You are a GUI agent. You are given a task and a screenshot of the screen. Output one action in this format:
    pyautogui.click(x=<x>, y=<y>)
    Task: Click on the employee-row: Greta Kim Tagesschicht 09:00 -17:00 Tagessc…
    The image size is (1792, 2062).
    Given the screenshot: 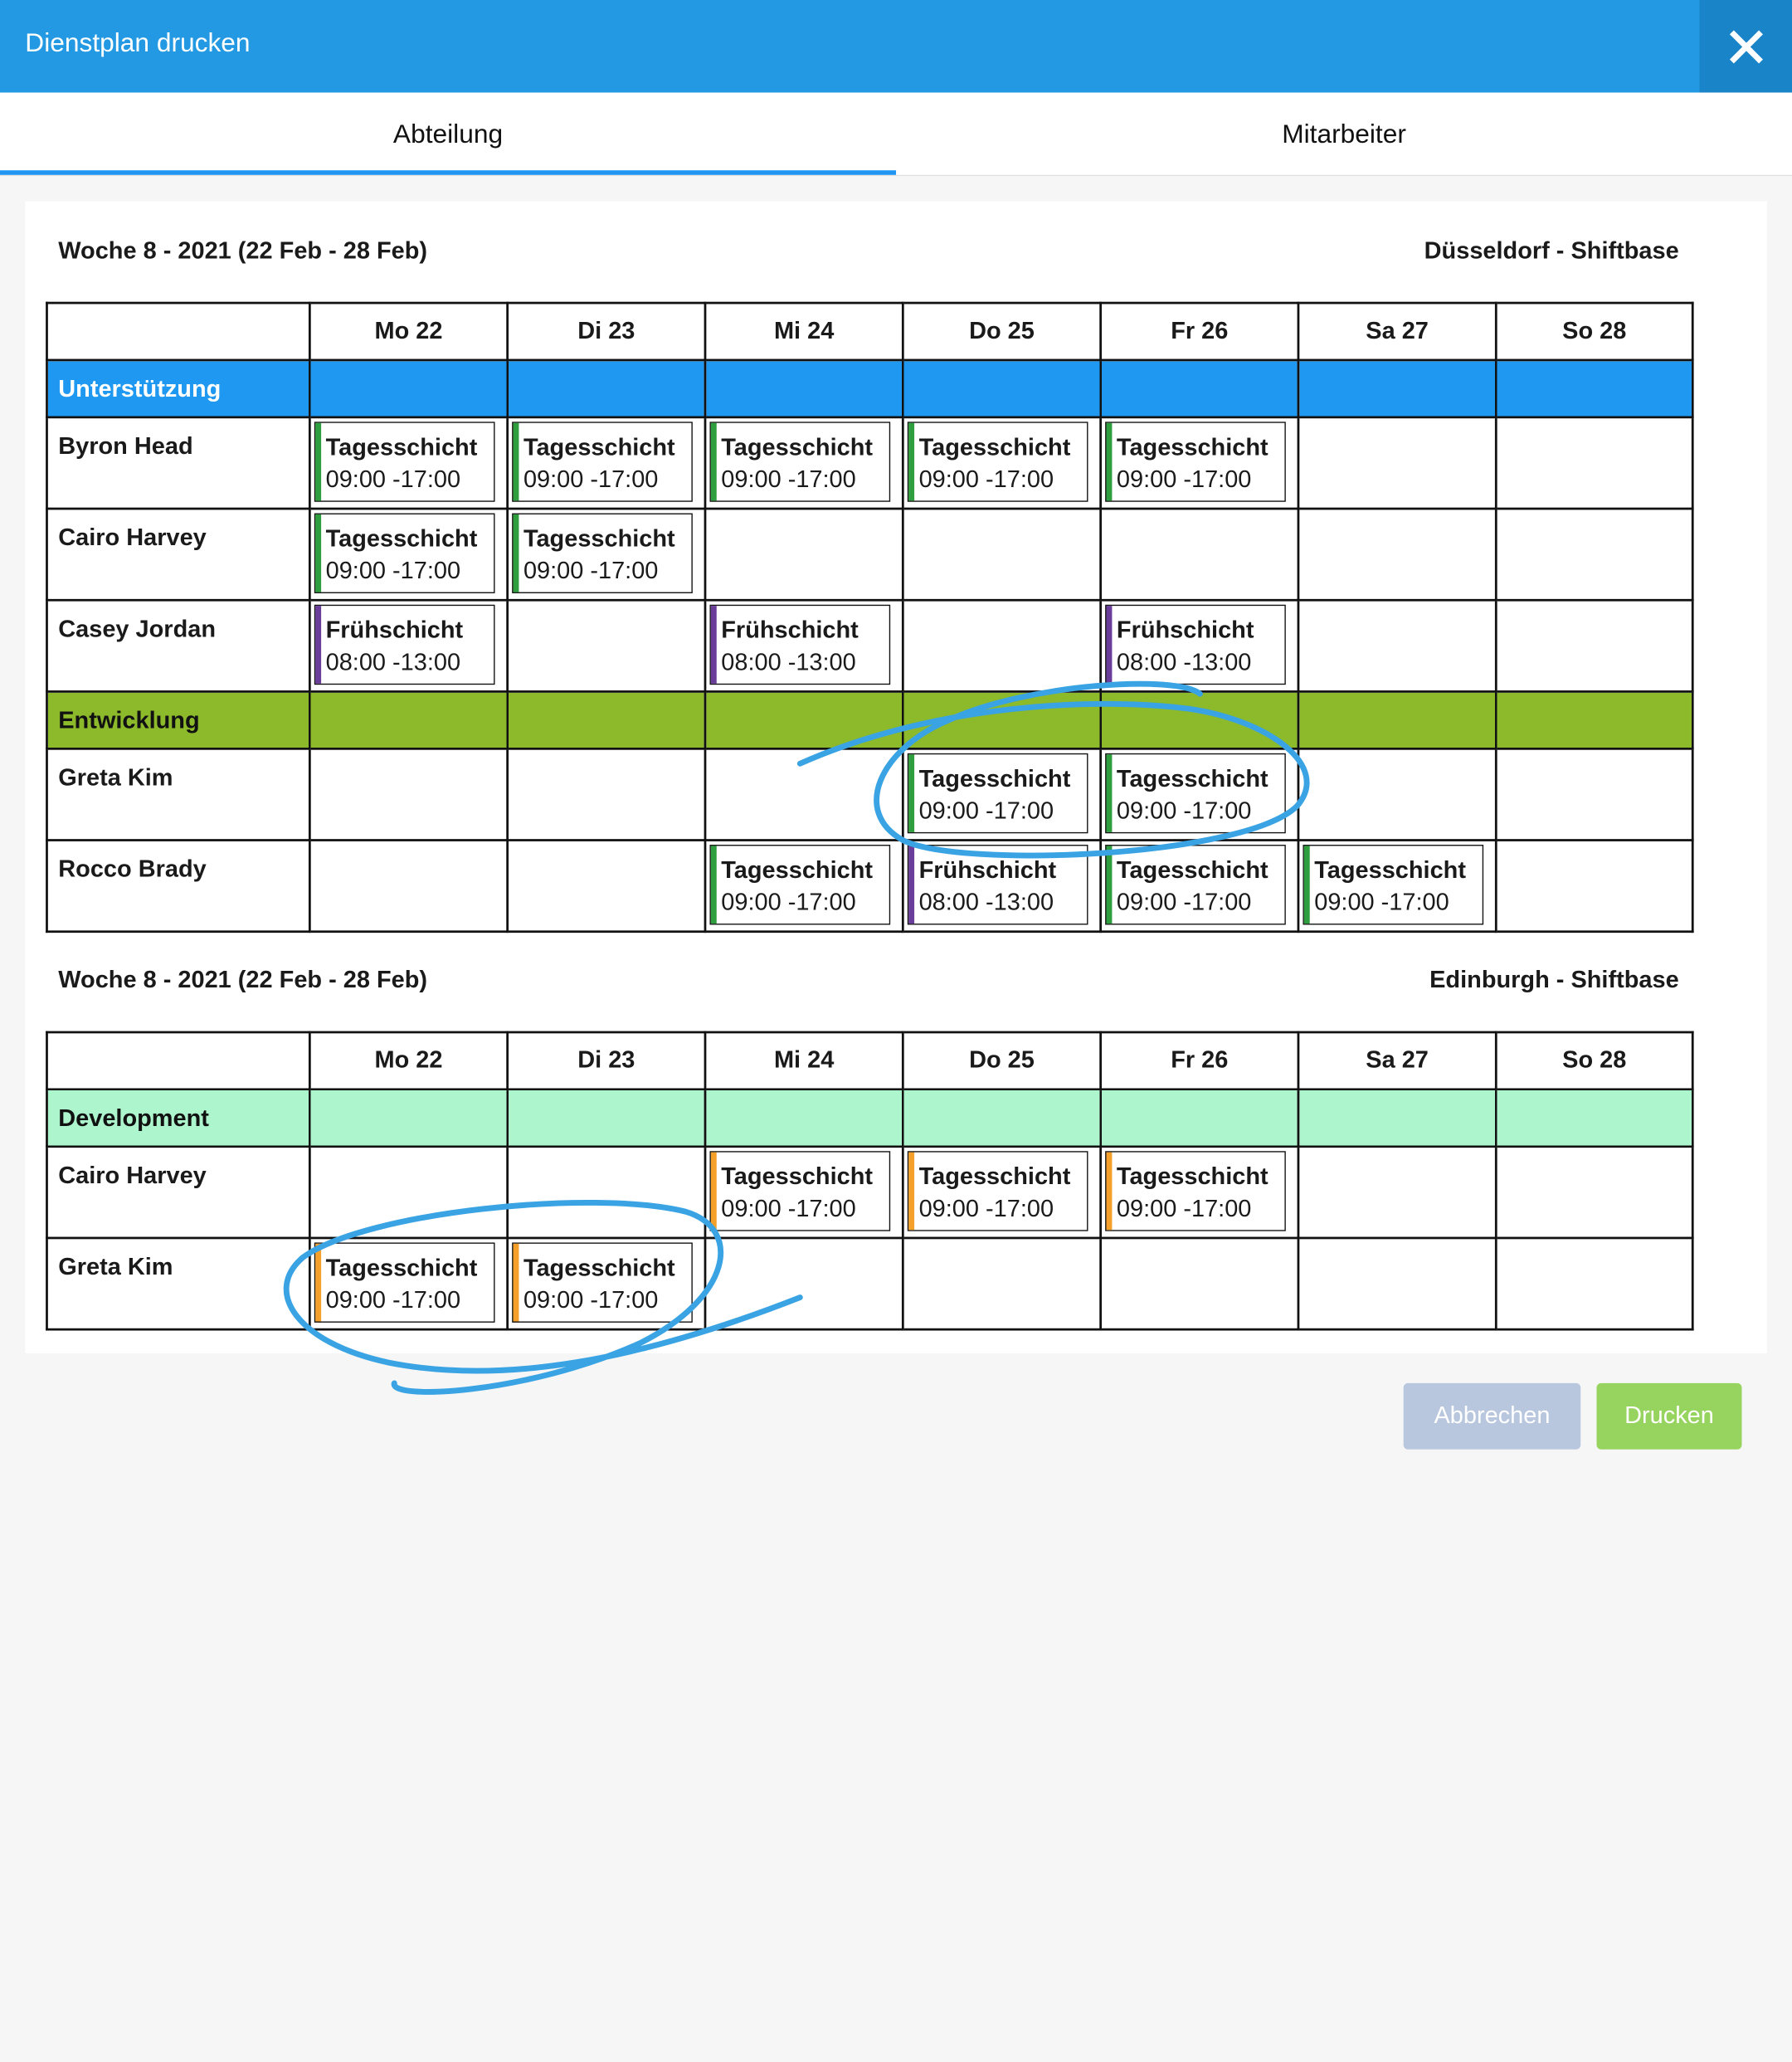 What is the action you would take?
    pyautogui.click(x=870, y=1283)
    